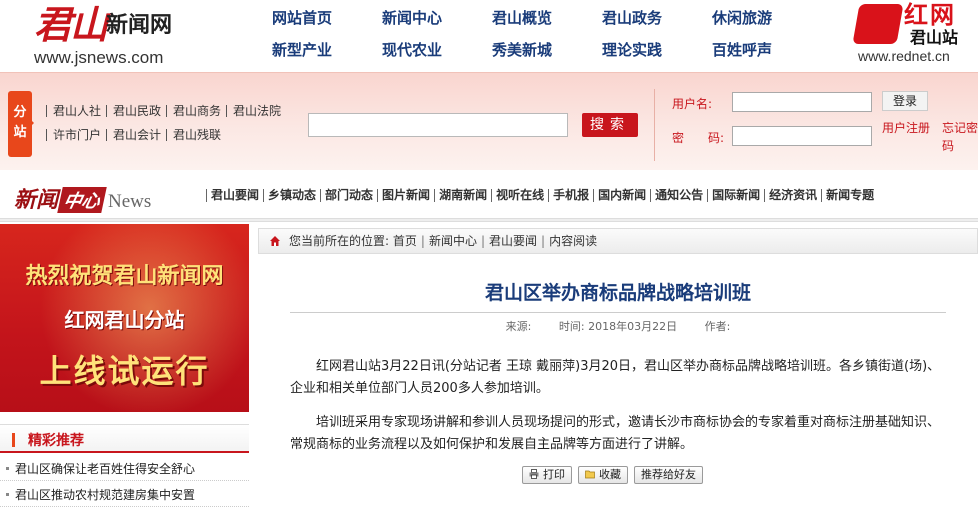 The width and height of the screenshot is (978, 512). Describe the element at coordinates (71, 24) in the screenshot. I see `logo-main: 君山` at that location.